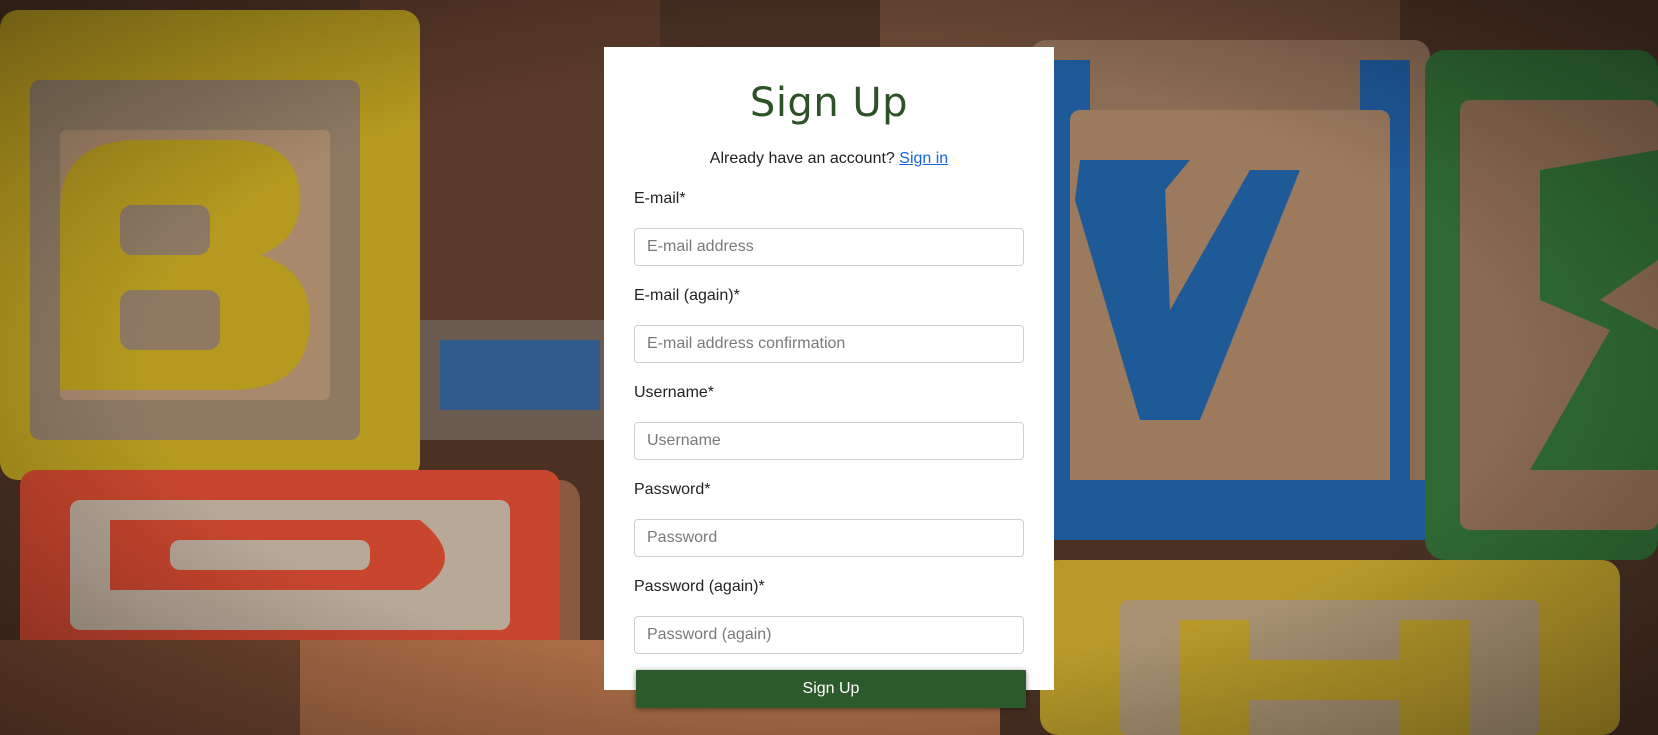  I want to click on password-confirm-label: Password (again)*, so click(699, 586).